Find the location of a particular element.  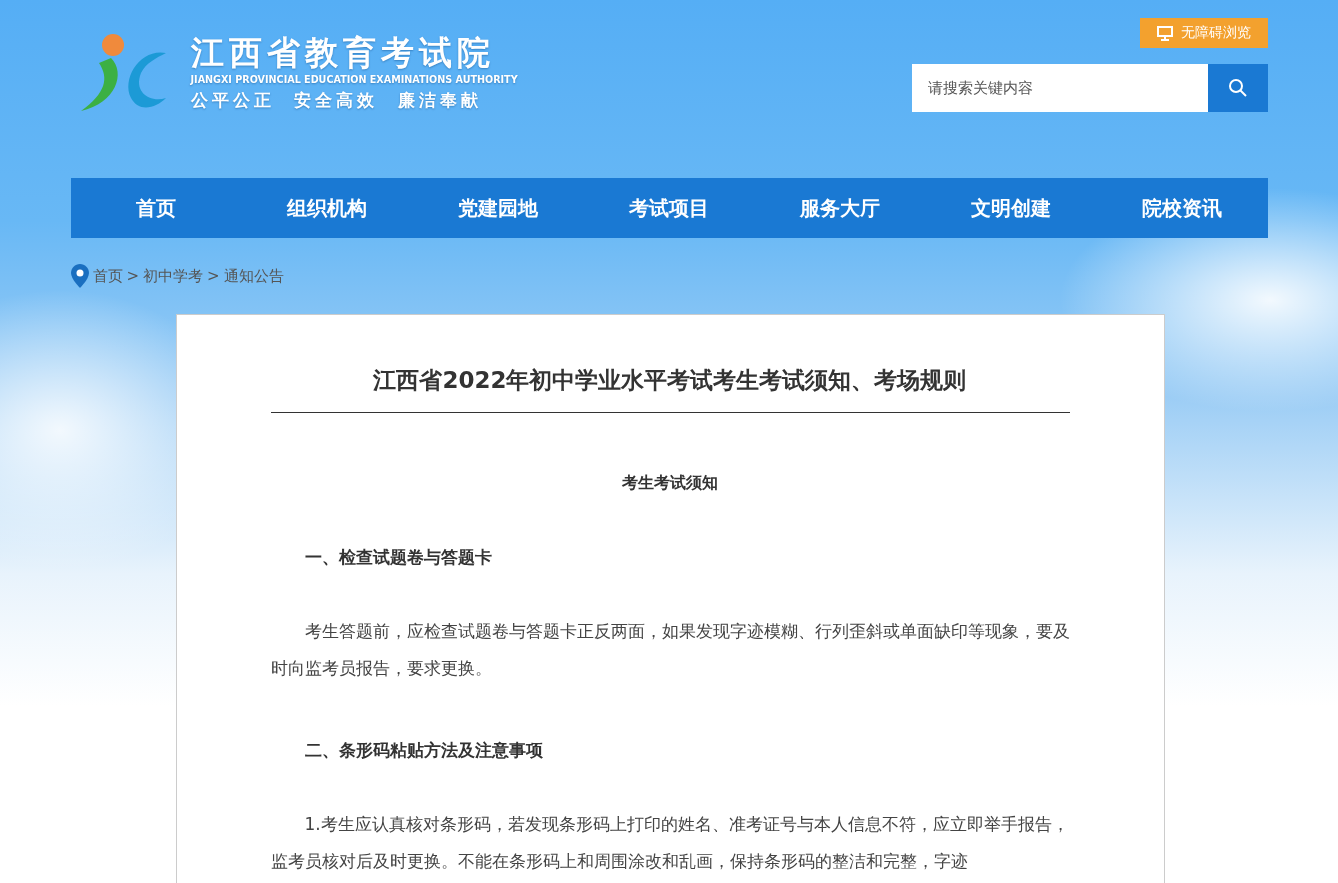

nav-item: 首页 is located at coordinates (156, 208).